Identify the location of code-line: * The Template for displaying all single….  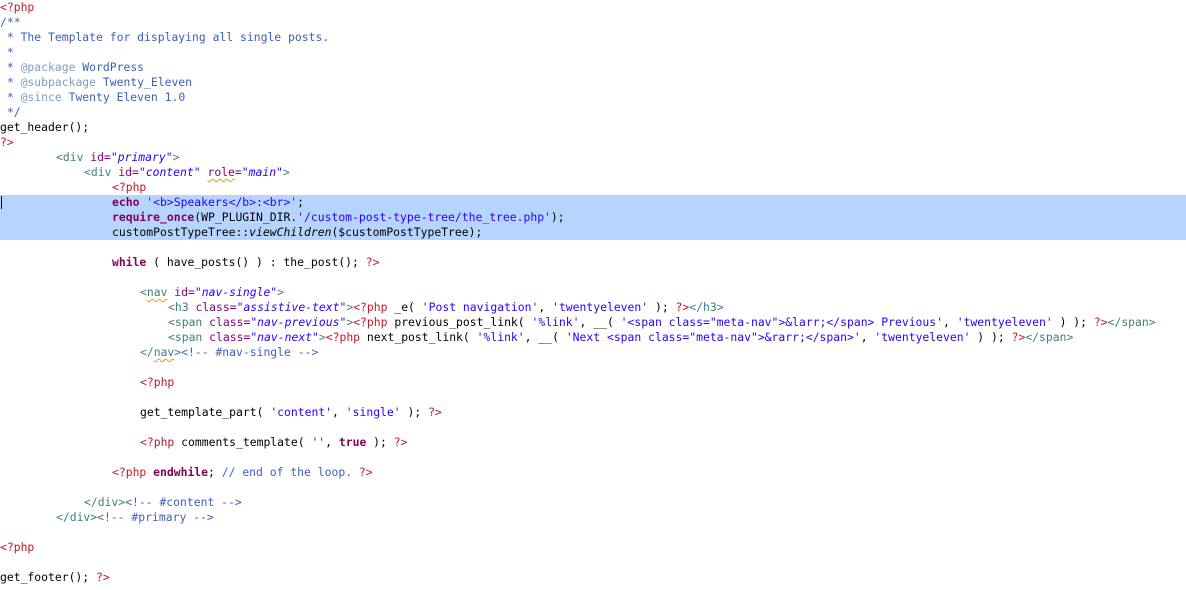
(593, 37).